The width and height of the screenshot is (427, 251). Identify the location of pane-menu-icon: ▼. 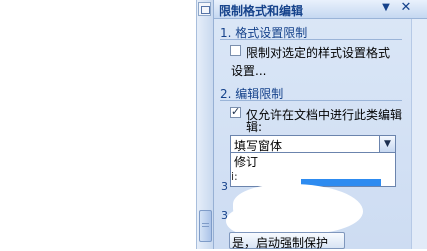
(386, 8).